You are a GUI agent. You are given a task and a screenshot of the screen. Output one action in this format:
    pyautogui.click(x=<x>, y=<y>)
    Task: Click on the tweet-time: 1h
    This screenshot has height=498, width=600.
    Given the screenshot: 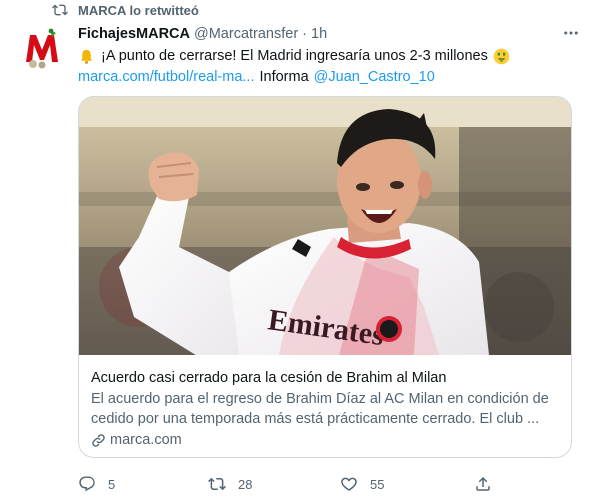 What is the action you would take?
    pyautogui.click(x=319, y=34)
    